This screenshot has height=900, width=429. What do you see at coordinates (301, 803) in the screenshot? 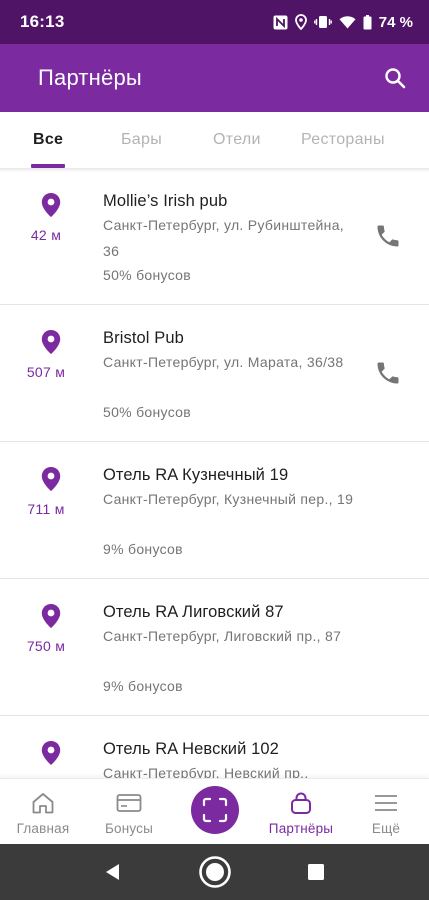
I see `bag-icon` at bounding box center [301, 803].